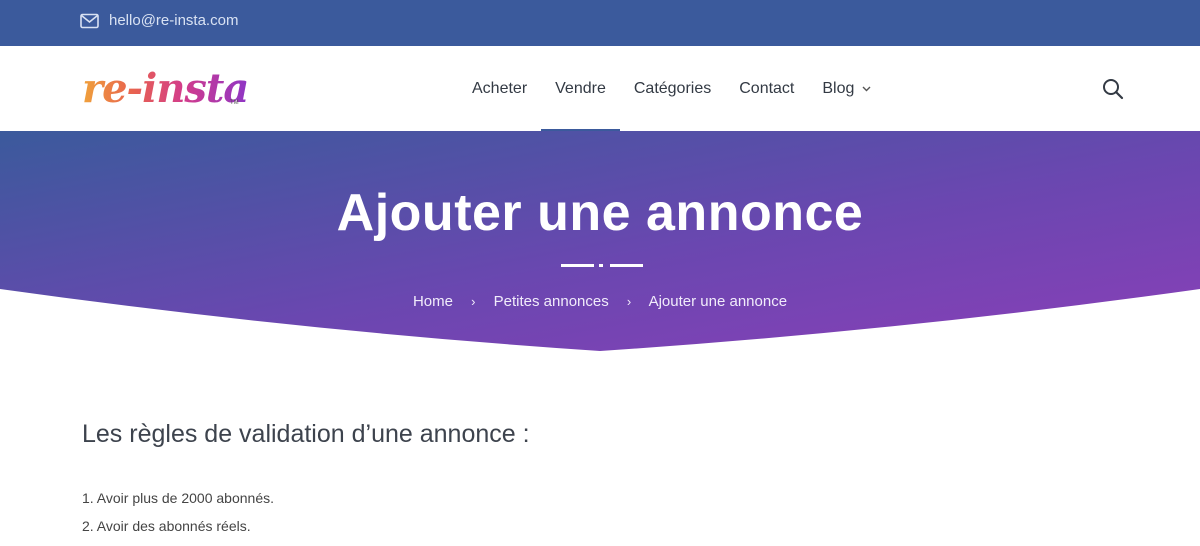  Describe the element at coordinates (551, 301) in the screenshot. I see `breadcrumb-petites-annonces: Petites annonces` at that location.